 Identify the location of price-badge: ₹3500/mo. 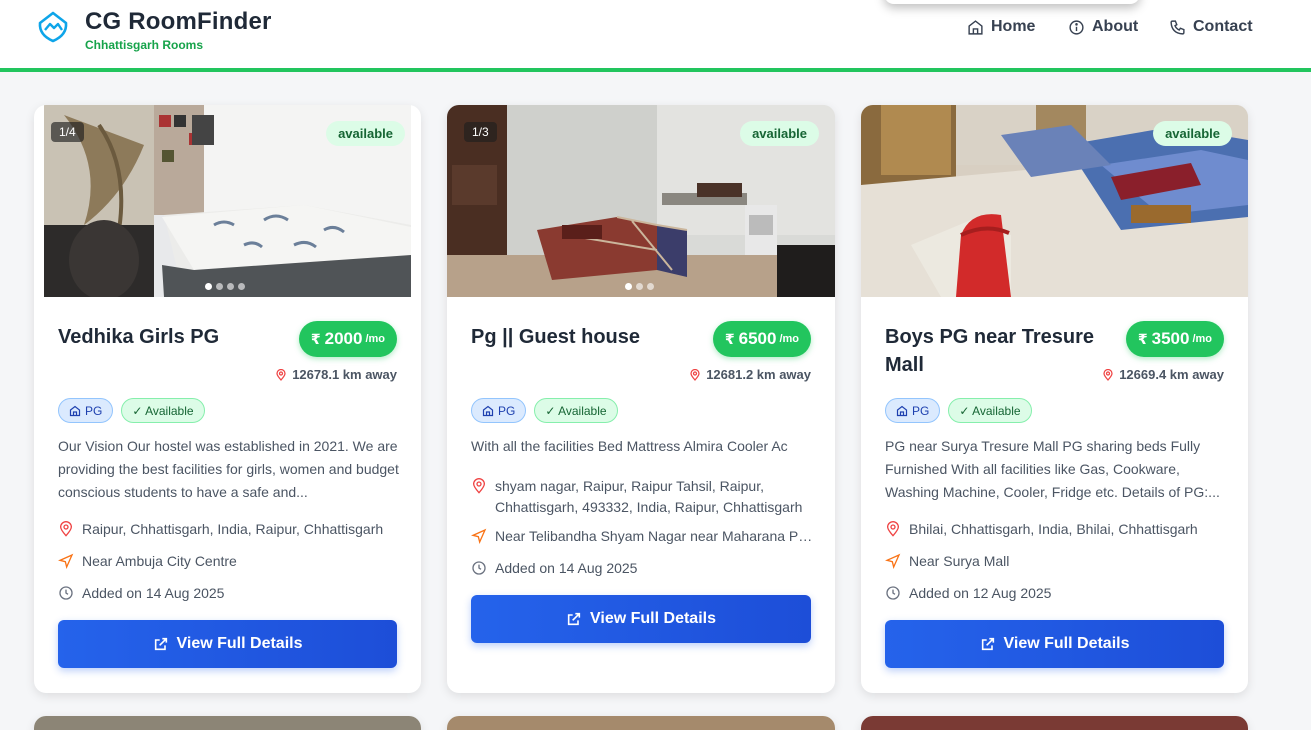
(1174, 339).